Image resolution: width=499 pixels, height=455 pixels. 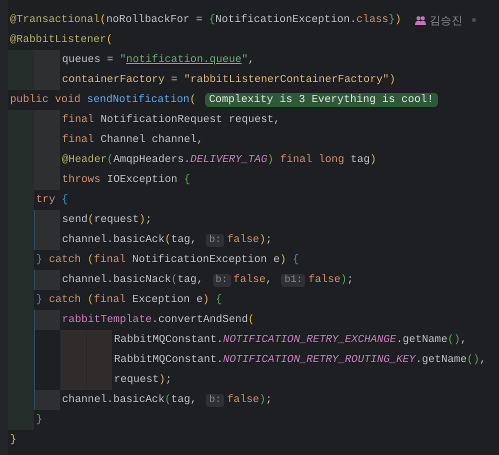 What do you see at coordinates (133, 280) in the screenshot?
I see `code-text: channel.basicNack(tag,` at bounding box center [133, 280].